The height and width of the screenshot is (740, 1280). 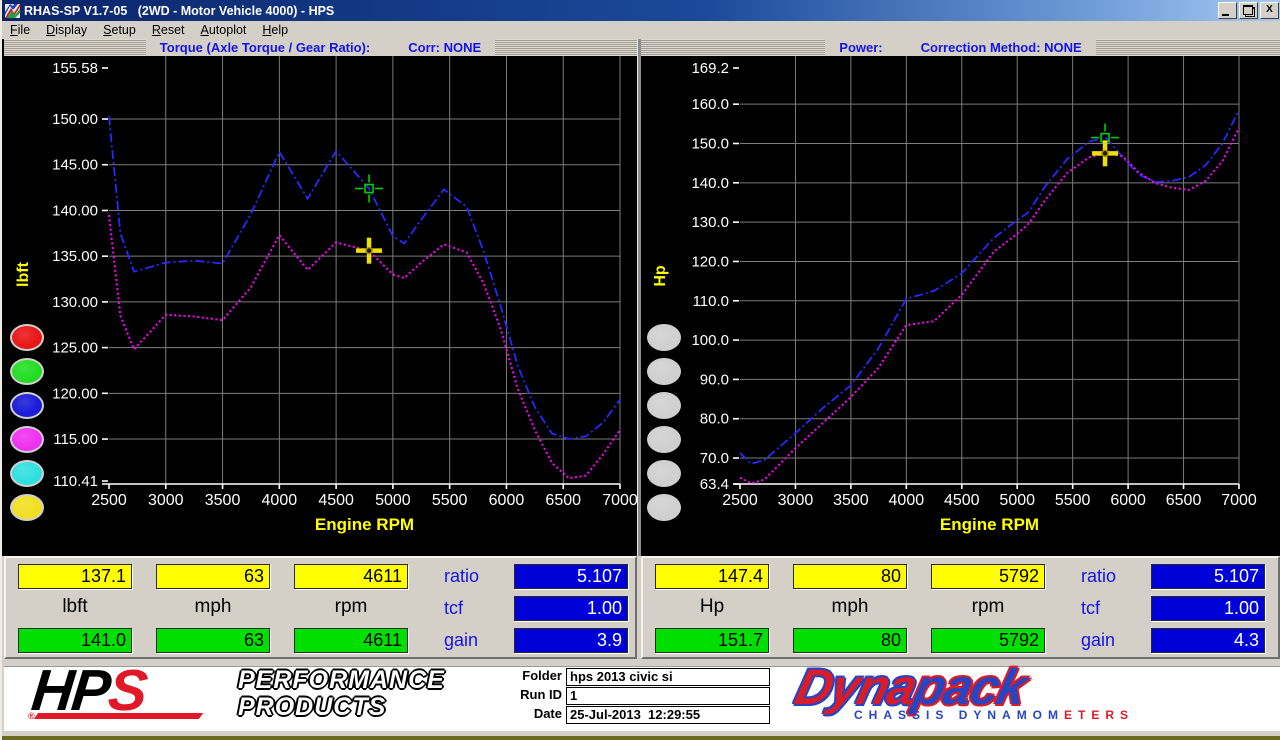 What do you see at coordinates (27, 507) in the screenshot?
I see `trace-button-yellow` at bounding box center [27, 507].